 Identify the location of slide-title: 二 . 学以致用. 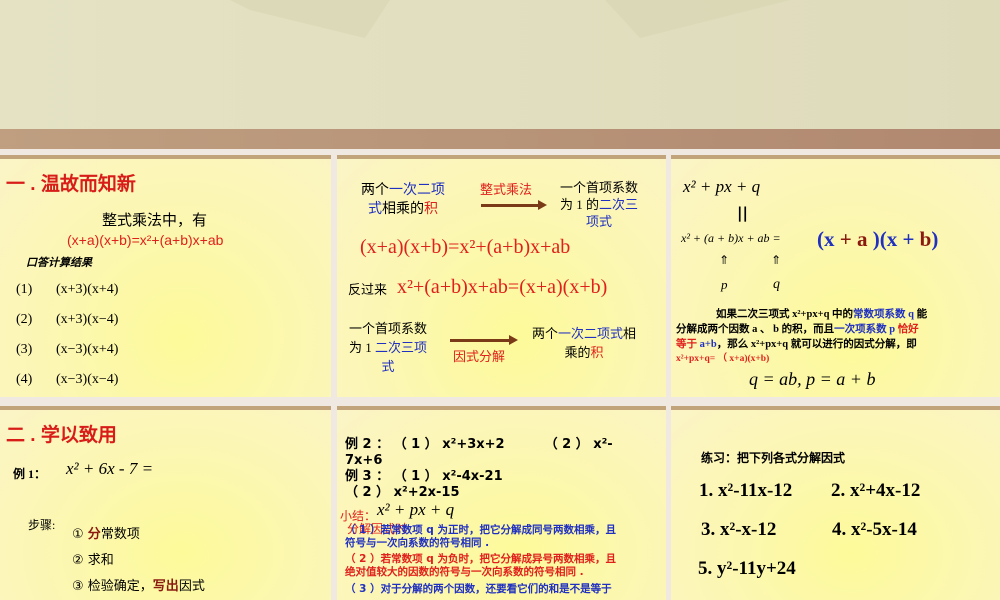
(61, 435).